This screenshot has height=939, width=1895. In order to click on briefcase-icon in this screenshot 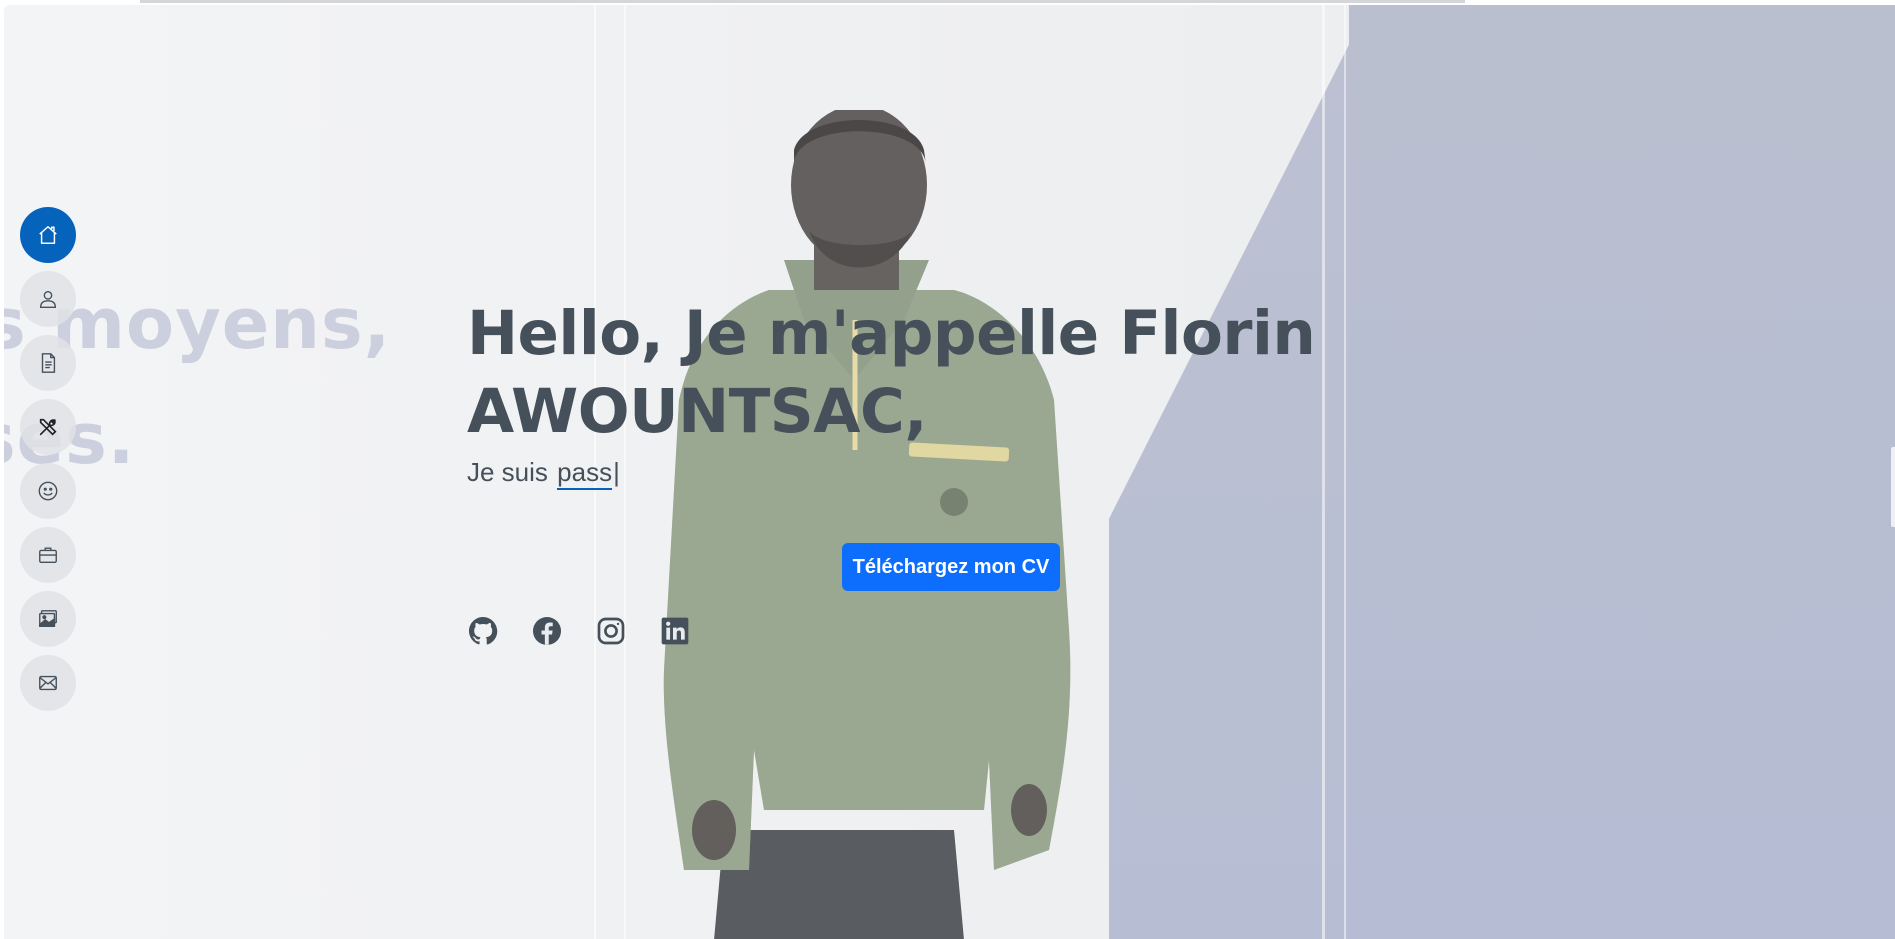, I will do `click(48, 555)`.